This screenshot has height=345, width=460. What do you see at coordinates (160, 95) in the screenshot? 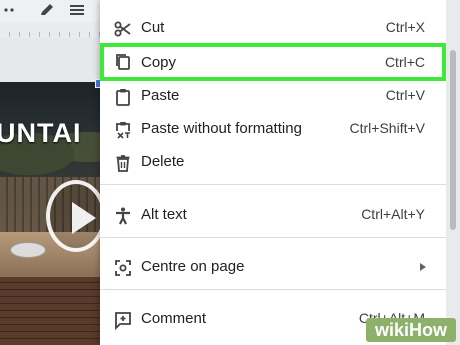
I see `menu-item-label: Paste` at bounding box center [160, 95].